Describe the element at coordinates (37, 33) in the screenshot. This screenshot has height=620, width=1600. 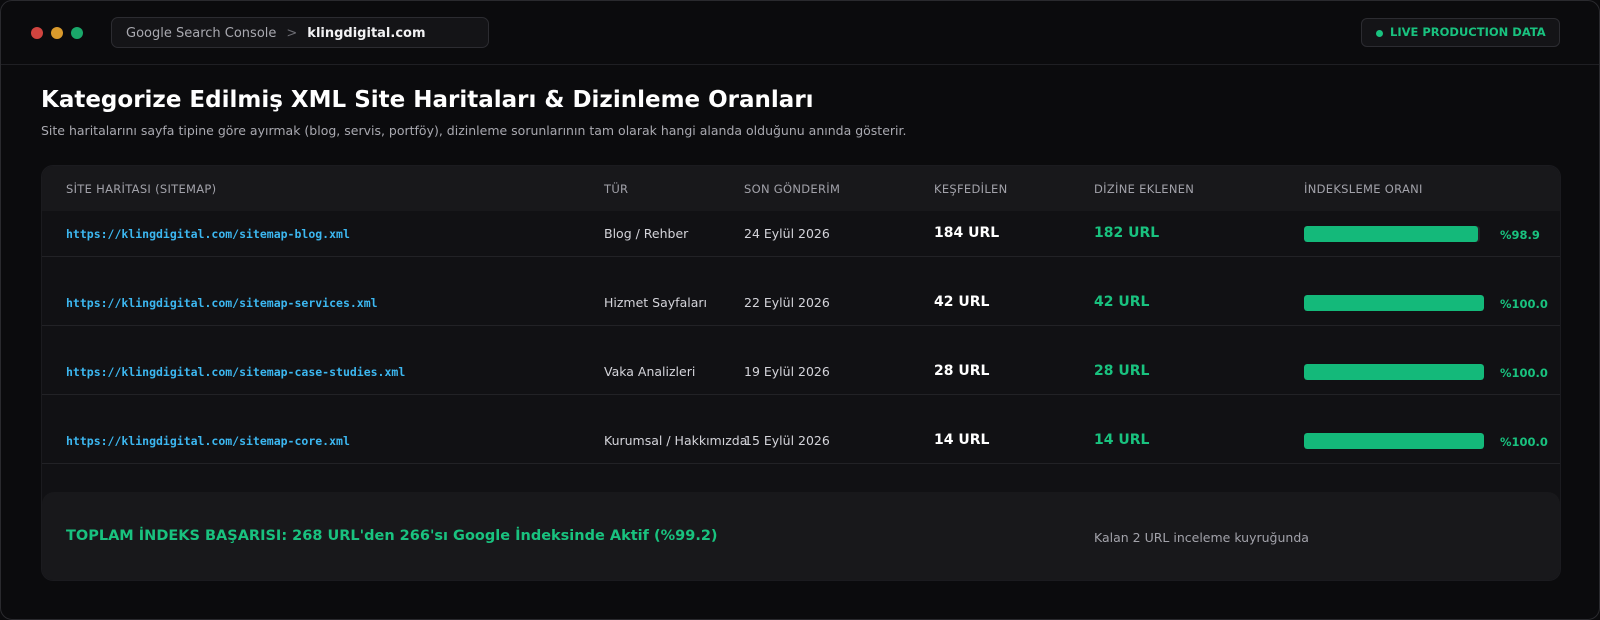
I see `close-window-dot` at that location.